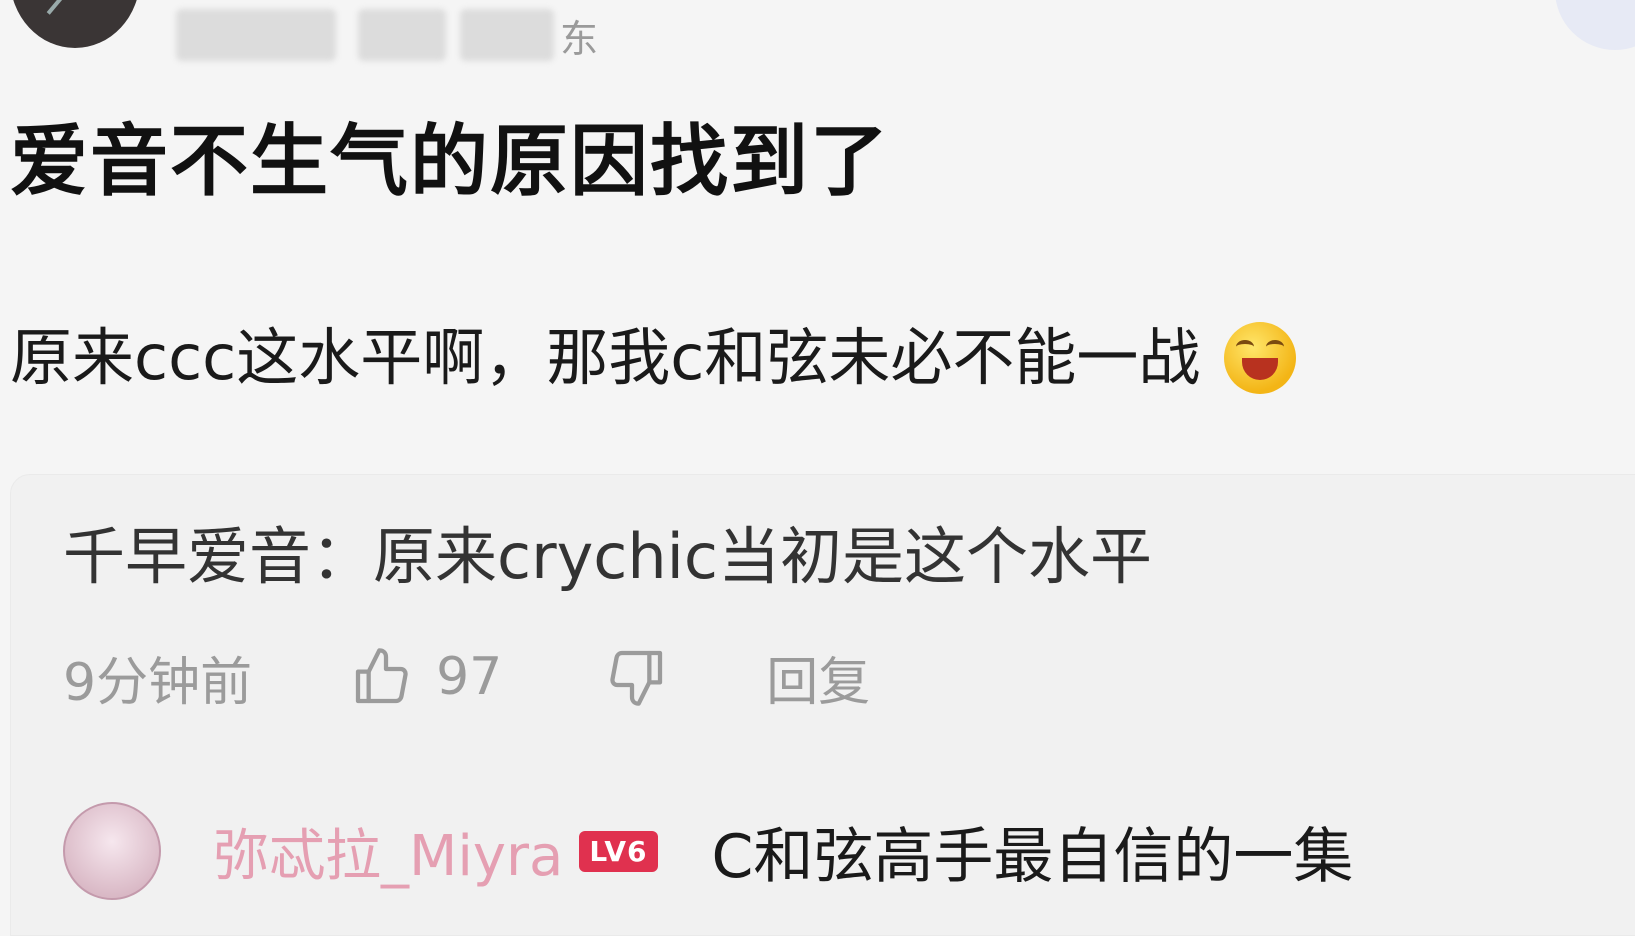  What do you see at coordinates (708, 851) in the screenshot?
I see `sub-reply: 弥忒拉_Miyra LV6 C和弦高手最自信的一集` at bounding box center [708, 851].